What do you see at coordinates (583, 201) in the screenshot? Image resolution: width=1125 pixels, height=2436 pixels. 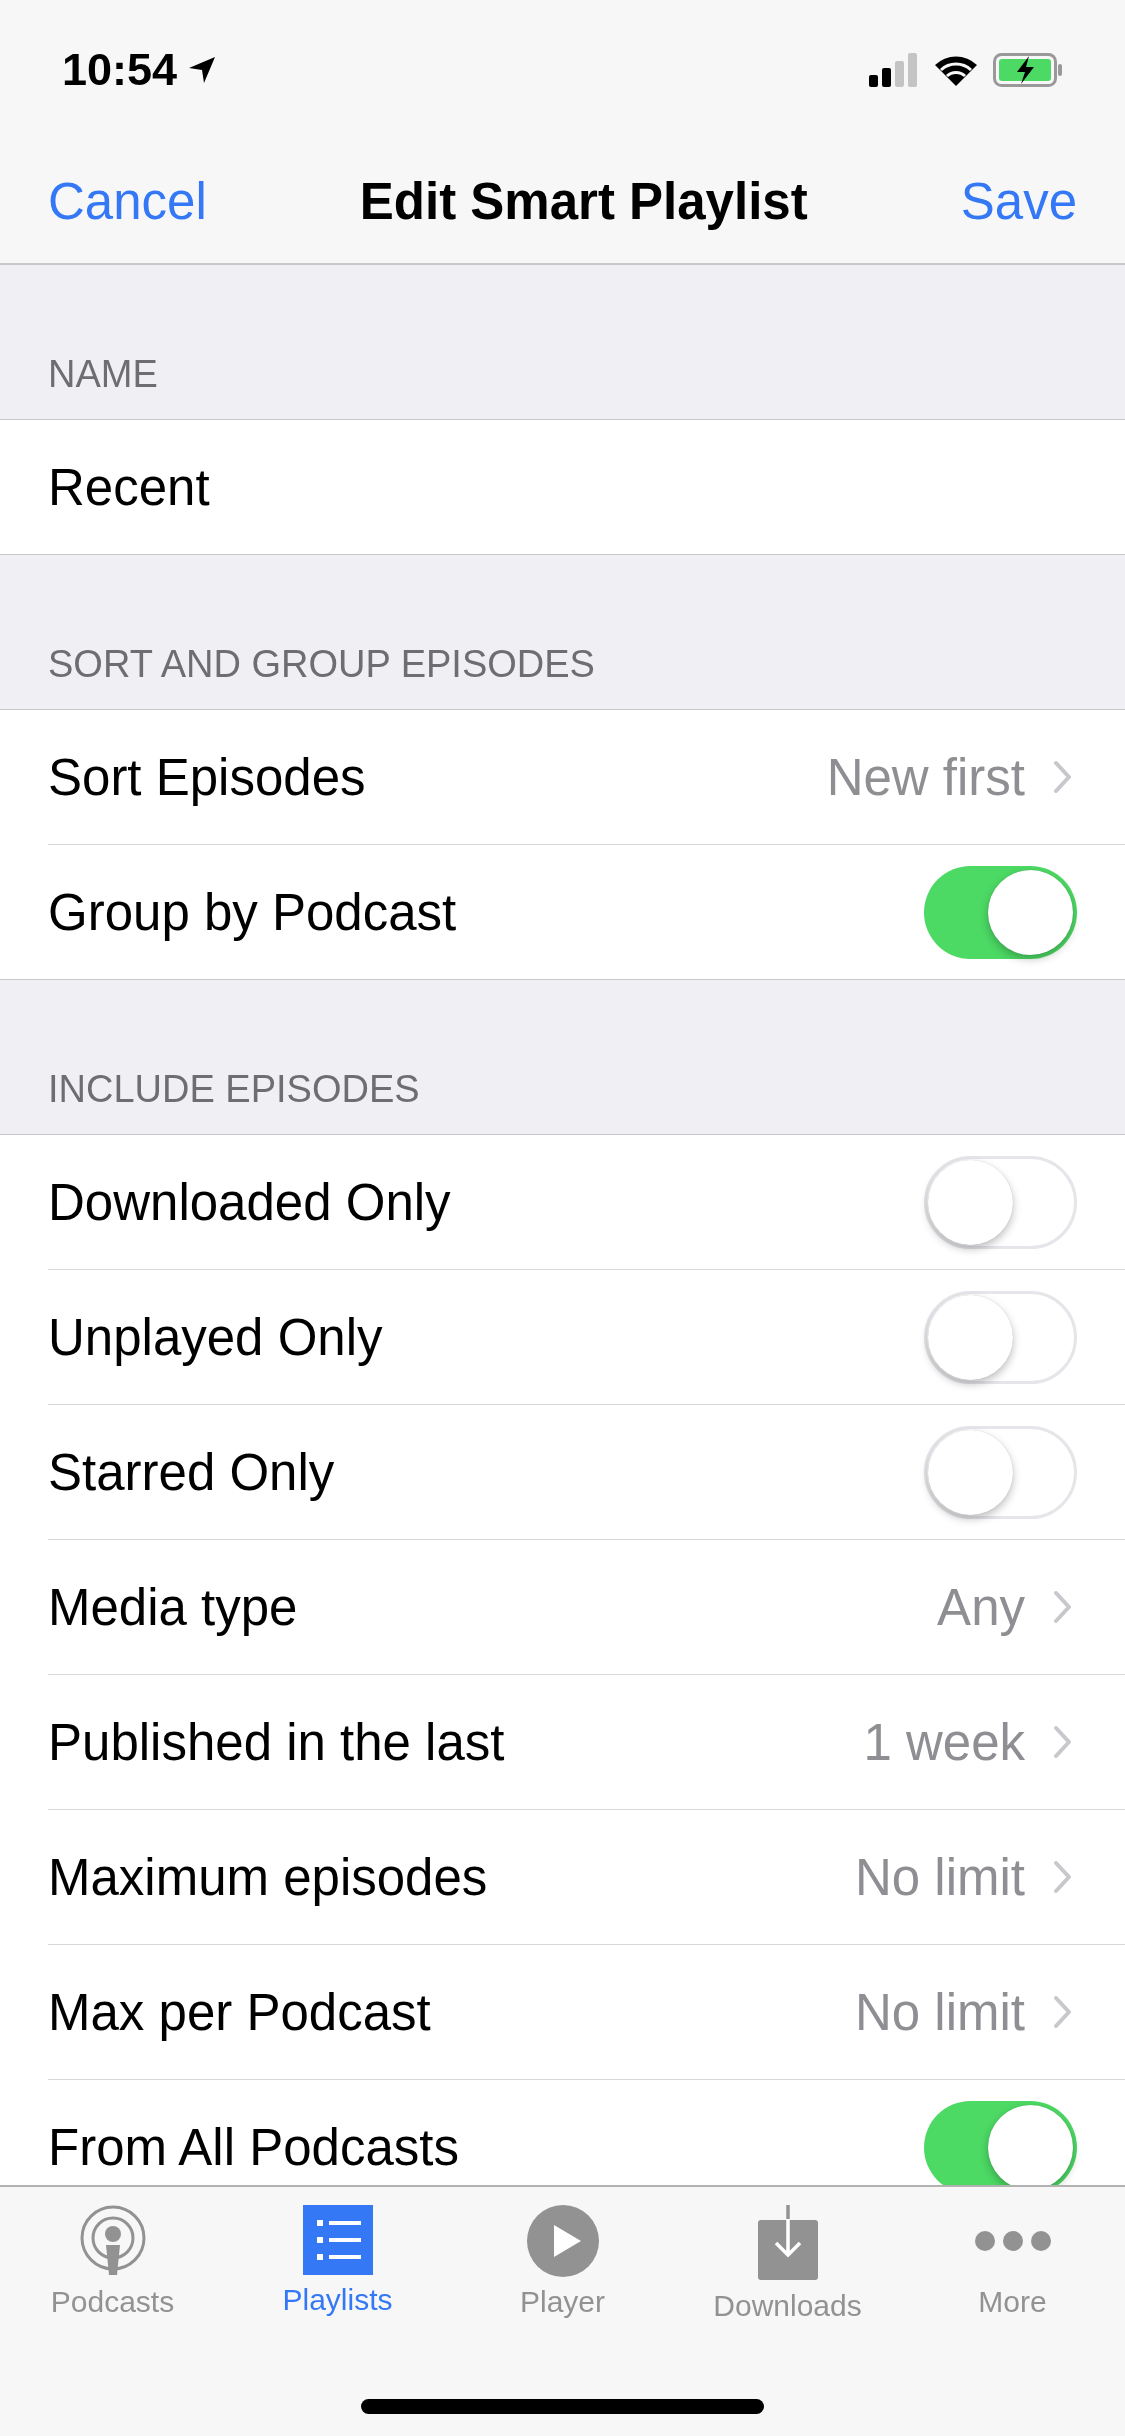 I see `nav-title: Edit Smart Playlist` at bounding box center [583, 201].